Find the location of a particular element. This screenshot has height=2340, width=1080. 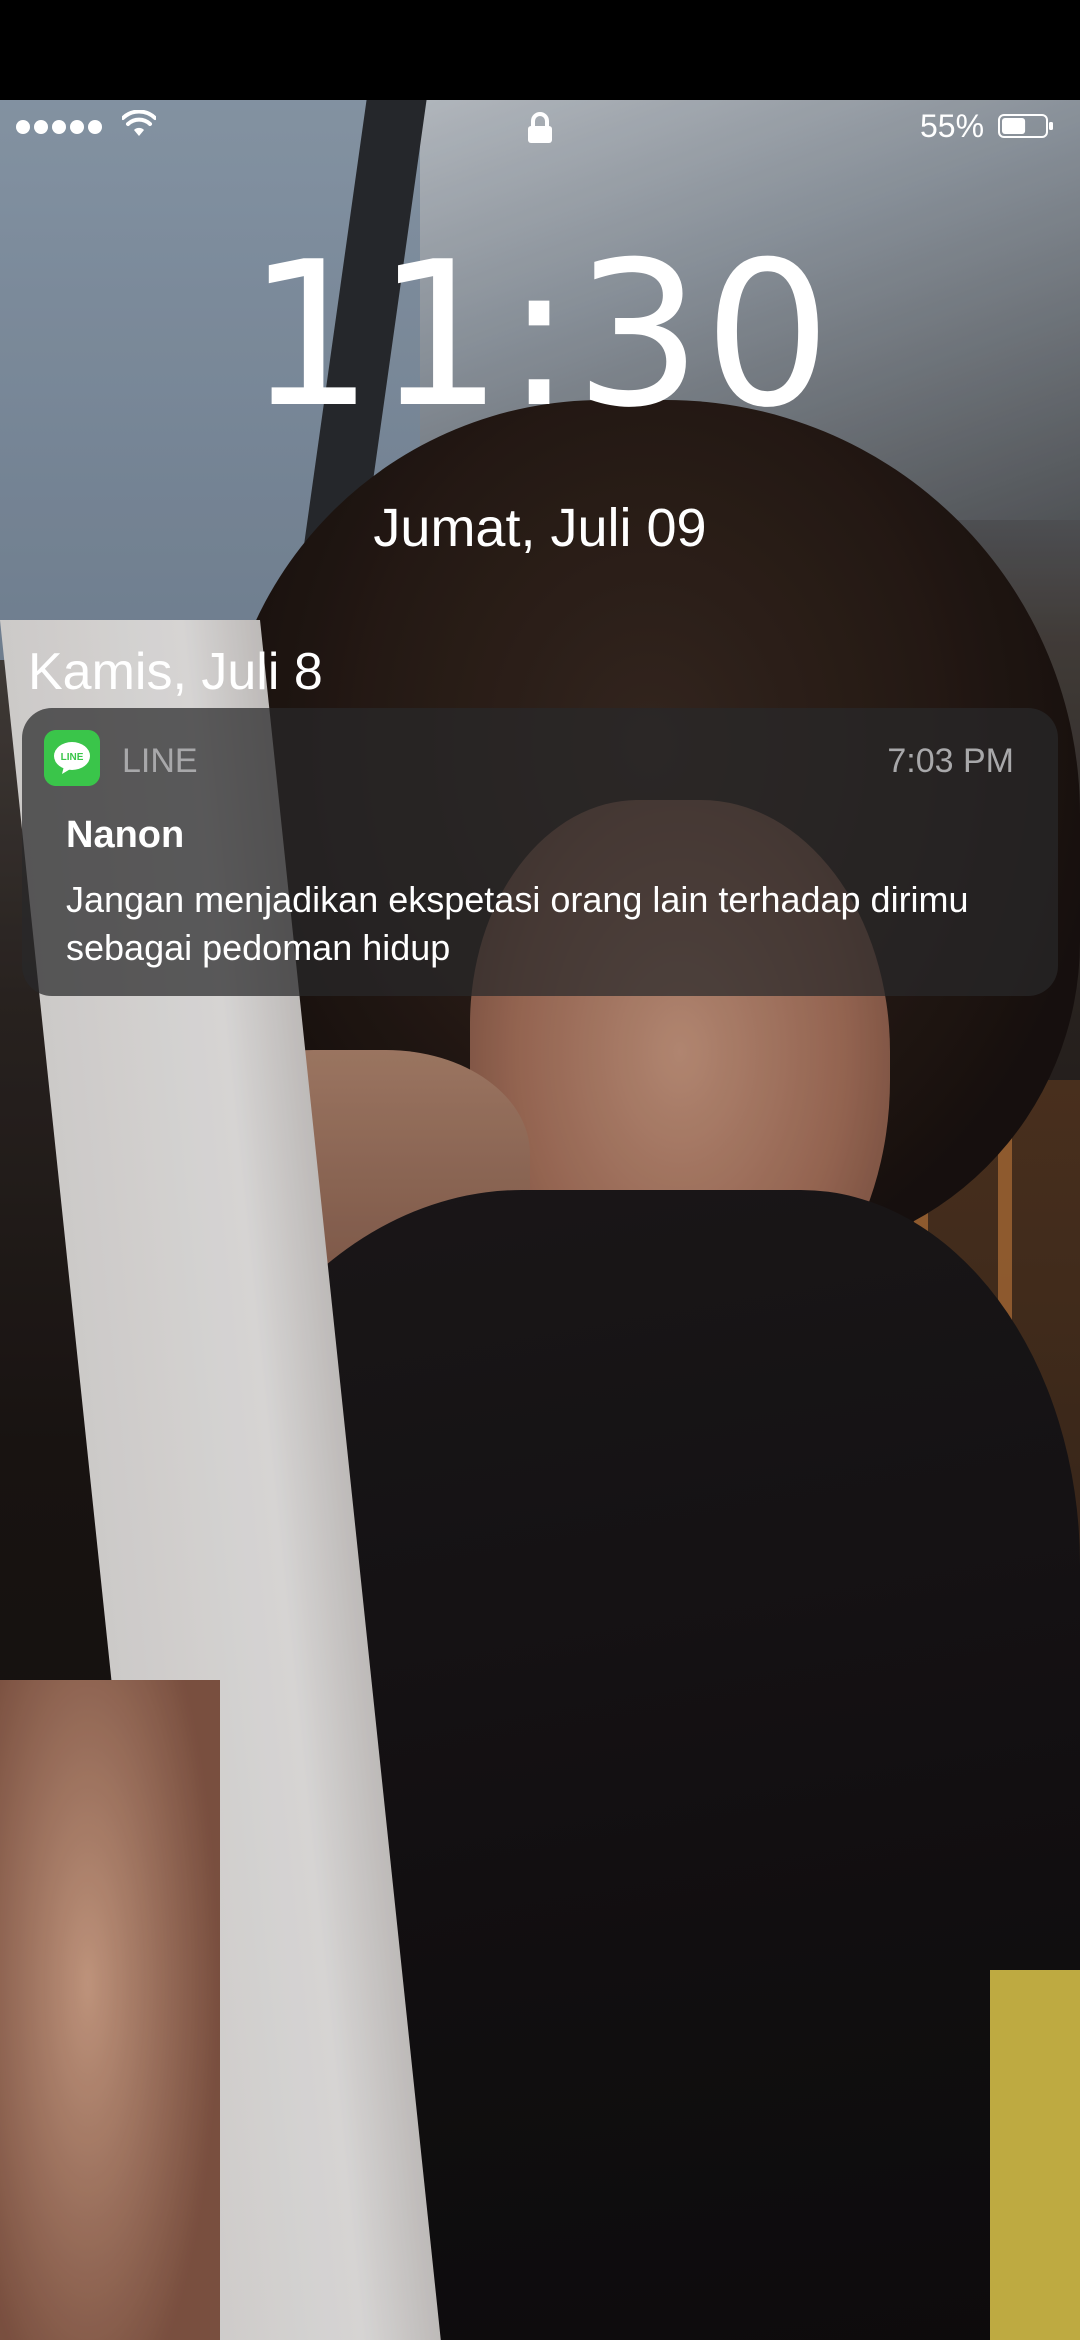

notification-app-name: LINE is located at coordinates (160, 761).